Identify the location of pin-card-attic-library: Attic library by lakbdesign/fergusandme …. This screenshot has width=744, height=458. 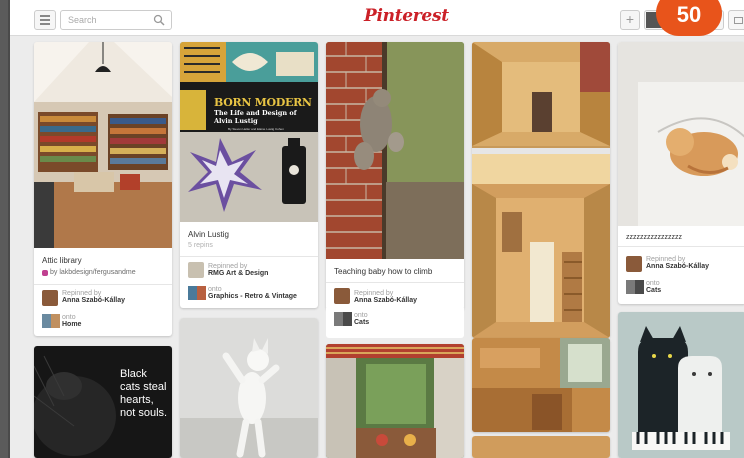
(103, 189).